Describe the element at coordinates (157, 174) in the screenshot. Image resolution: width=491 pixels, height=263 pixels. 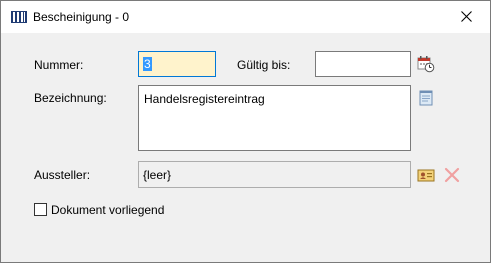
I see `aussteller-value: {leer}` at that location.